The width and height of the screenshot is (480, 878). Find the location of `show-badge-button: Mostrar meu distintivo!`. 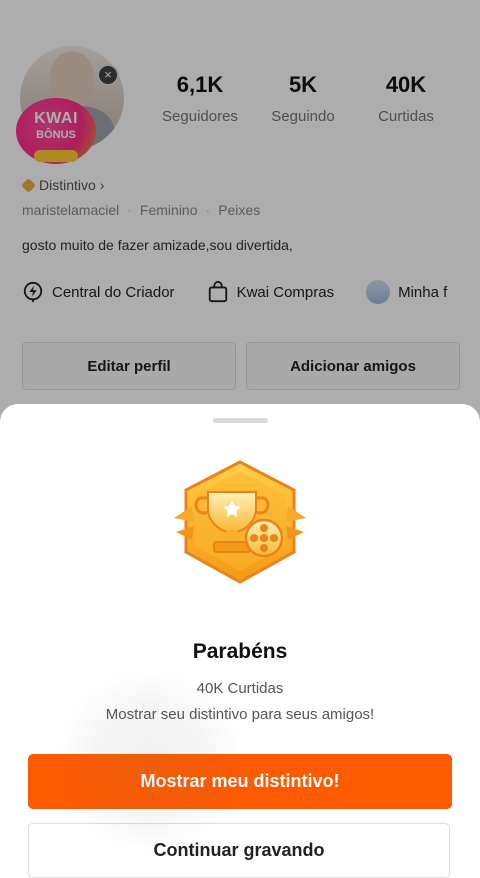

show-badge-button: Mostrar meu distintivo! is located at coordinates (240, 781).